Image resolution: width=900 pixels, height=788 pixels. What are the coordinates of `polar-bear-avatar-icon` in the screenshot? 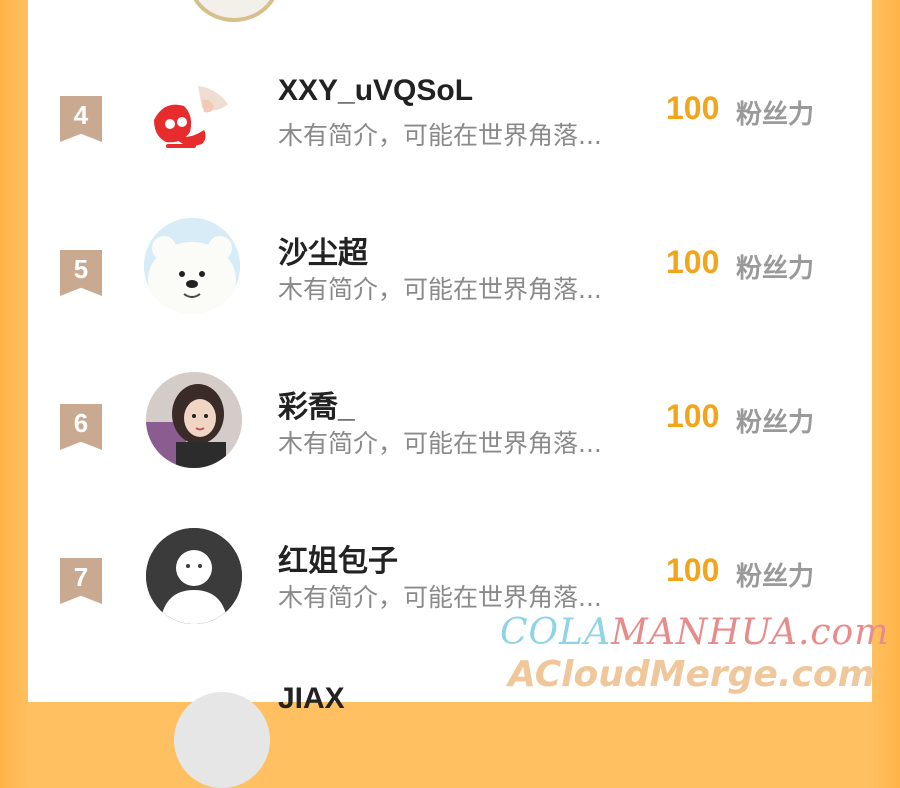 It's located at (192, 266).